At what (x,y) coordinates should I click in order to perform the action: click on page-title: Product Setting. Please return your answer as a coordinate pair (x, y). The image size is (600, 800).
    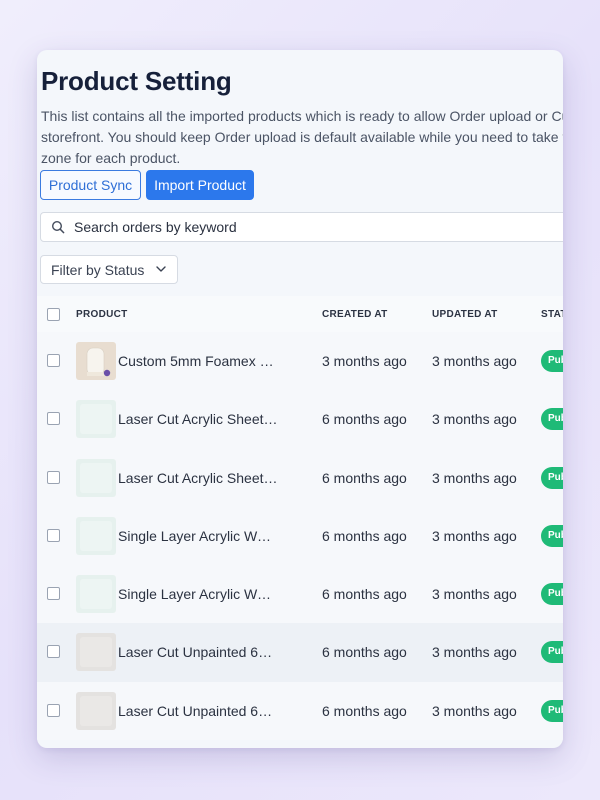
    Looking at the image, I should click on (136, 81).